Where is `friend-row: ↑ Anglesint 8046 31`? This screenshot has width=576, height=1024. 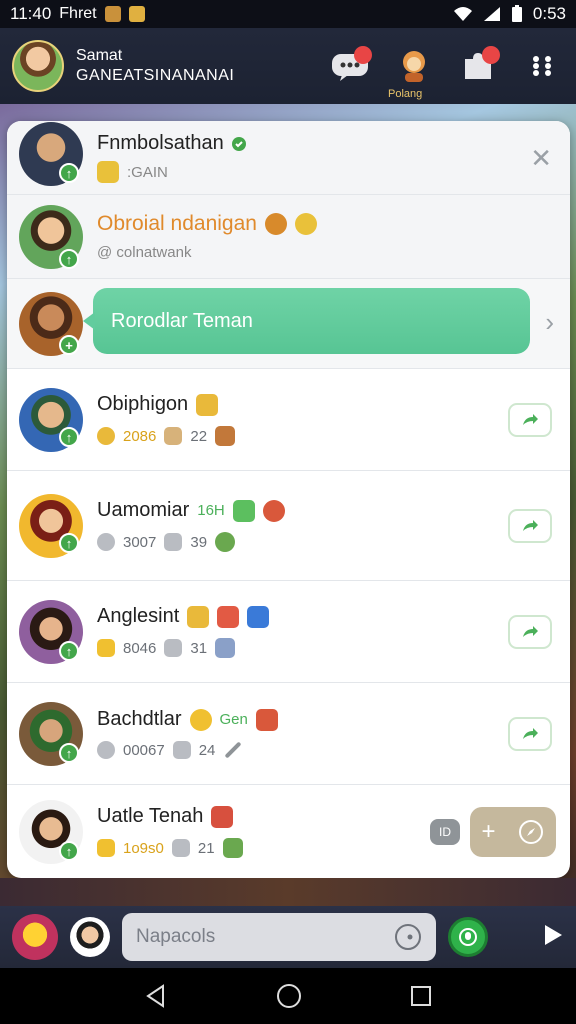 friend-row: ↑ Anglesint 8046 31 is located at coordinates (288, 632).